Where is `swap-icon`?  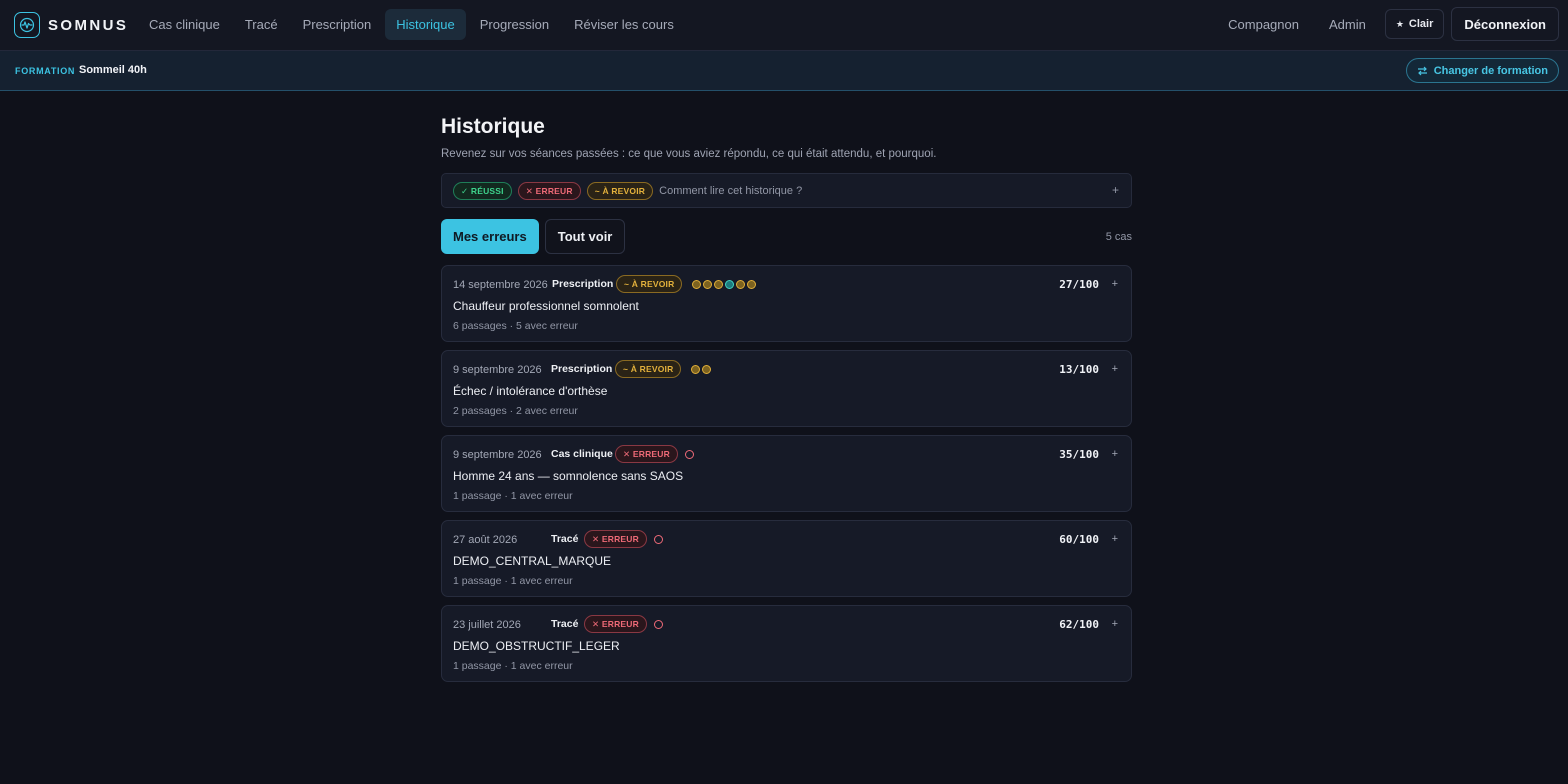 swap-icon is located at coordinates (1422, 71).